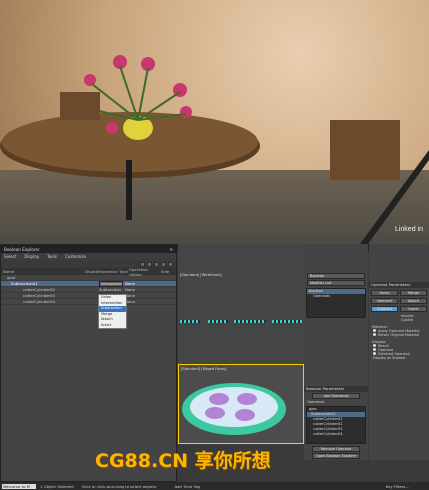 This screenshot has height=490, width=429. What do you see at coordinates (168, 271) in the screenshot?
I see `col-side: Side` at bounding box center [168, 271].